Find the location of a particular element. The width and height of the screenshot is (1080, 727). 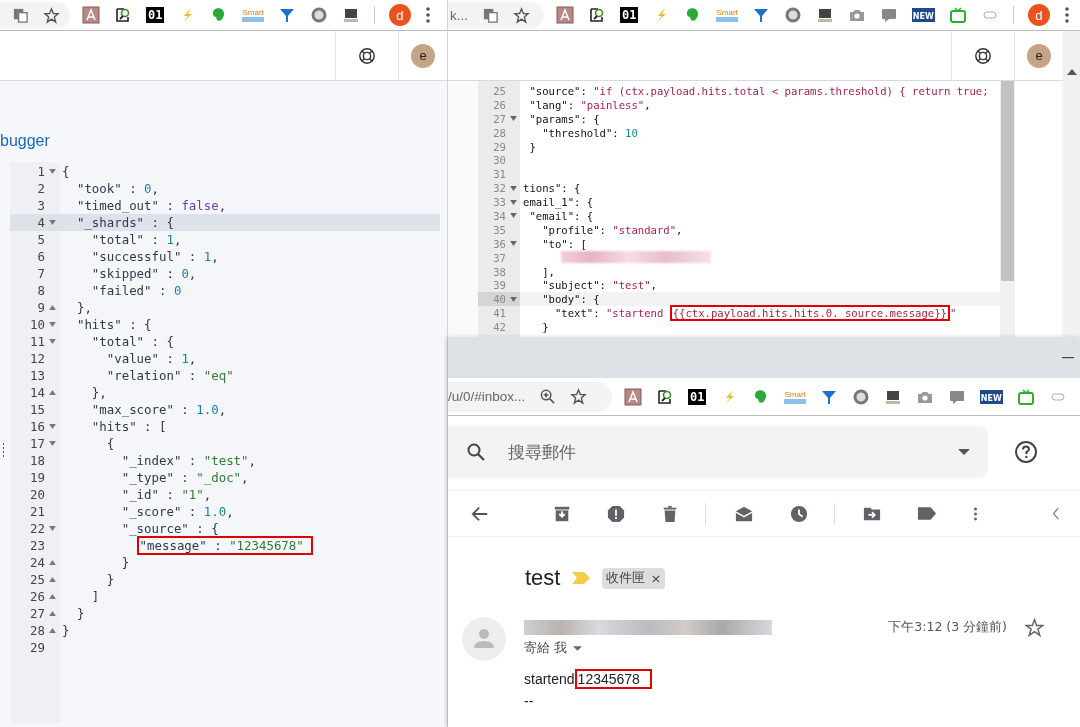

code-text: "threshold": 10 is located at coordinates (589, 132).